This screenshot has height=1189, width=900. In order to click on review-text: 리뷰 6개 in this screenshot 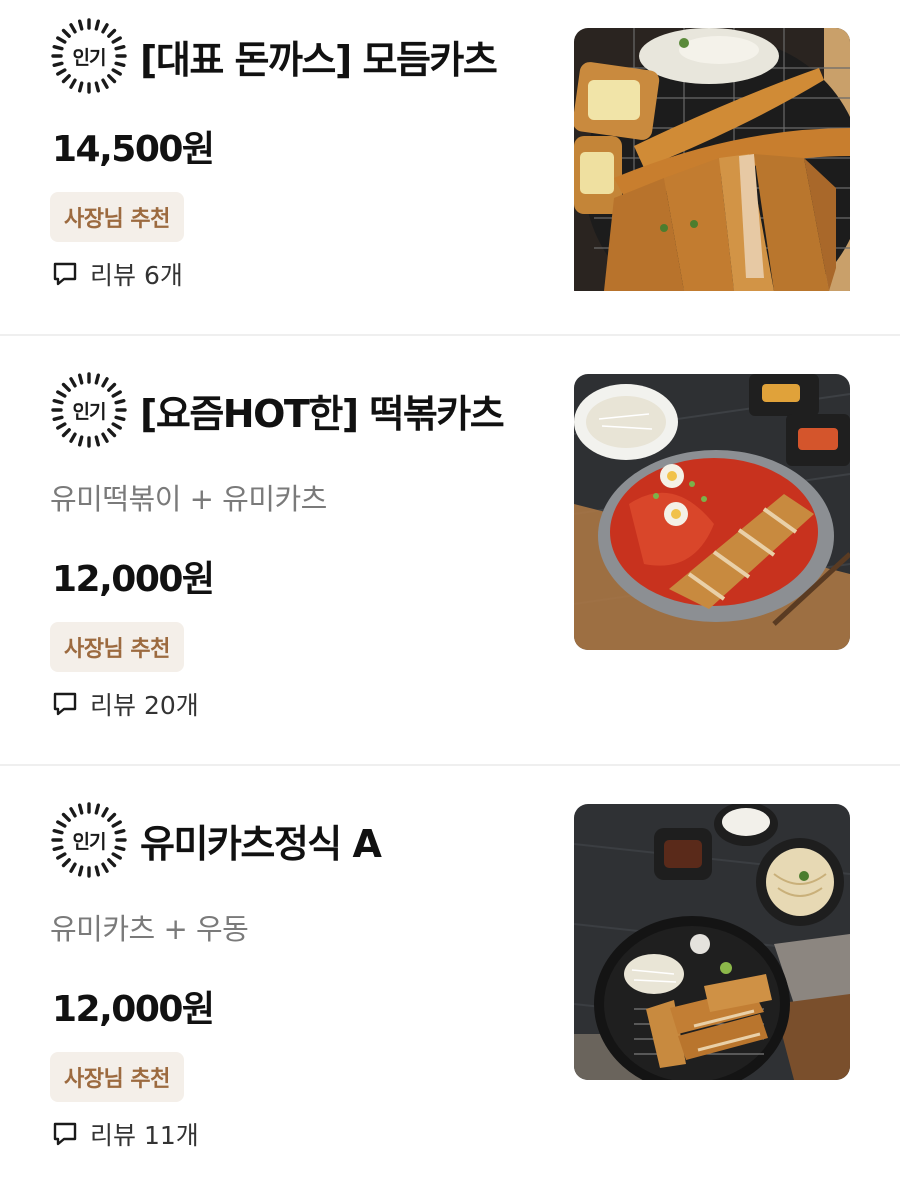, I will do `click(136, 275)`.